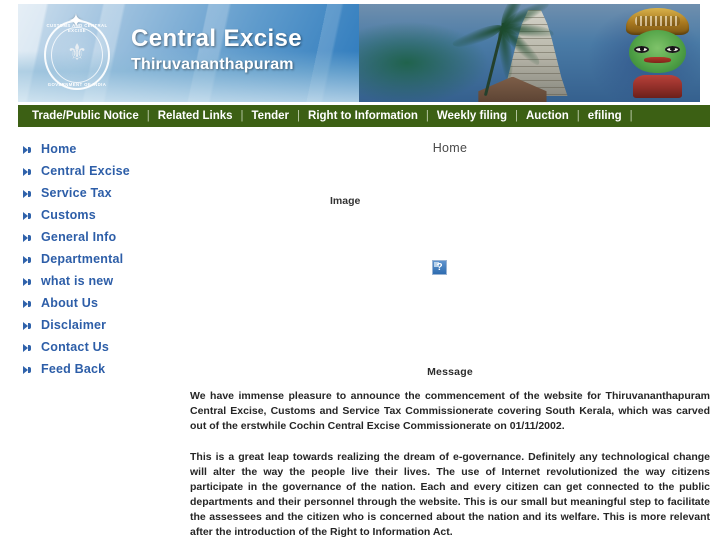 The image size is (727, 556). Describe the element at coordinates (195, 116) in the screenshot. I see `nav-item-related-links: Related Links` at that location.